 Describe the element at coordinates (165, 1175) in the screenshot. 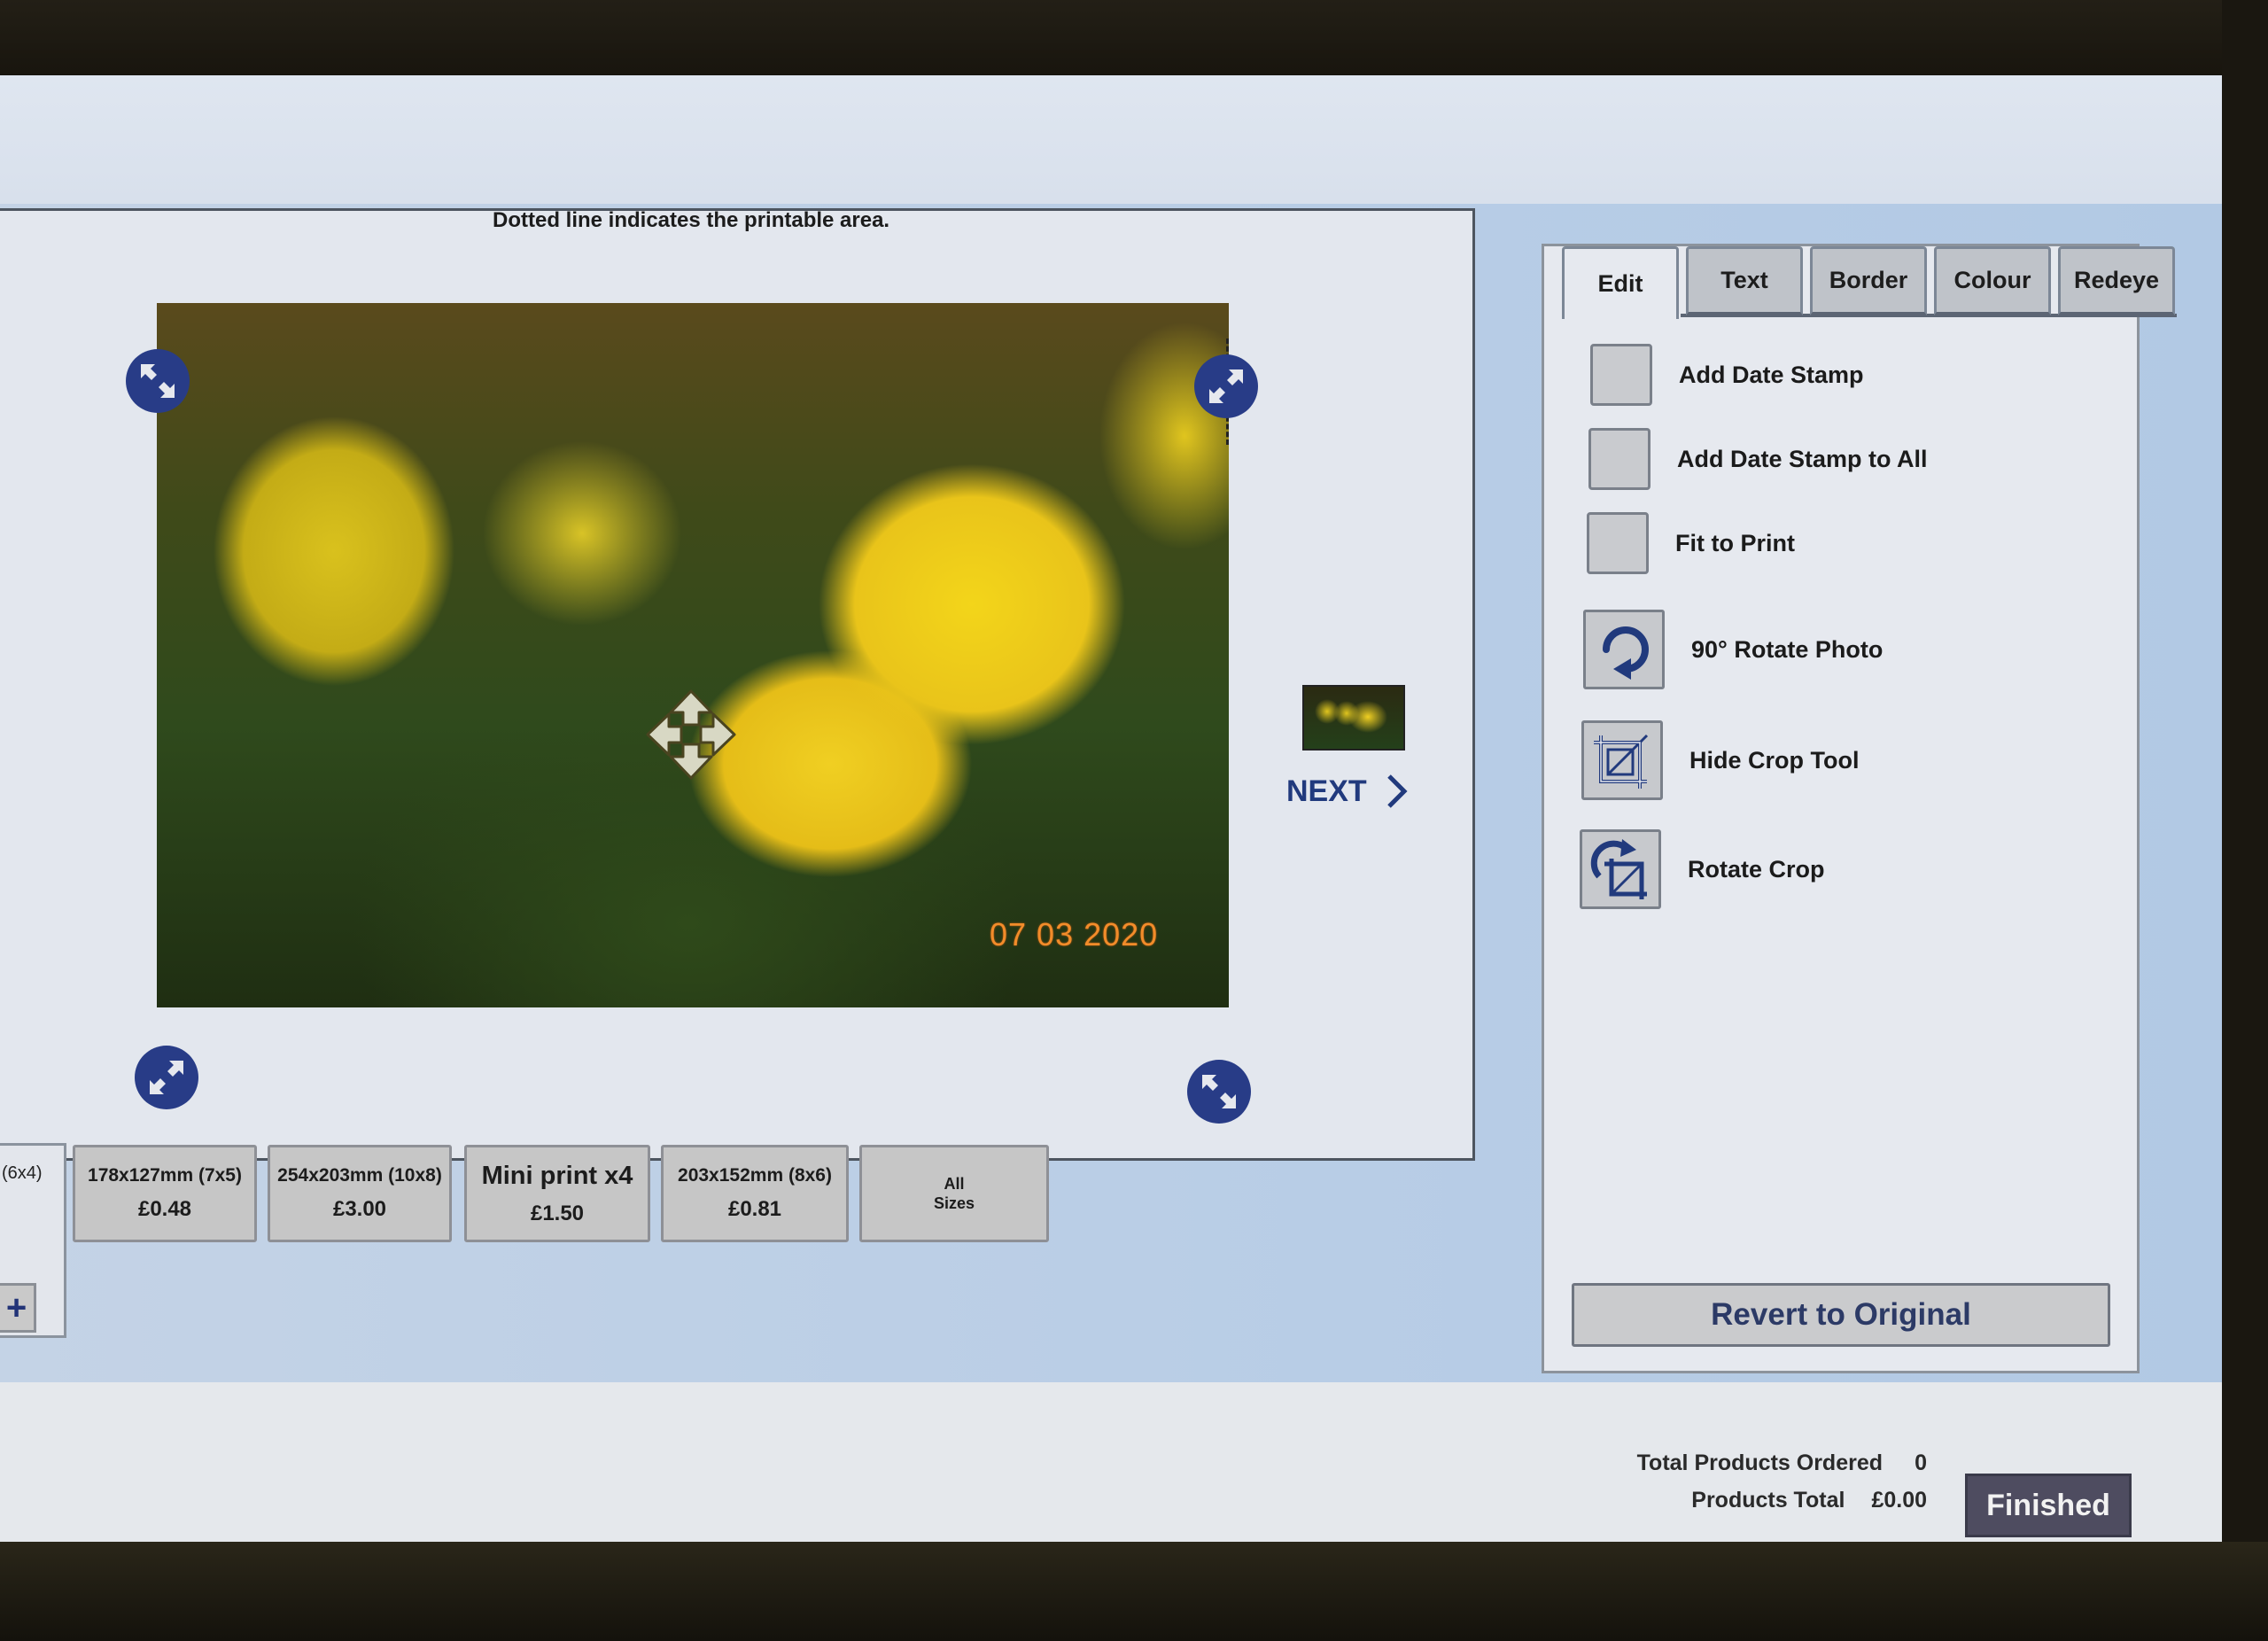

I see `size-name: 178x127mm (7x5)` at that location.